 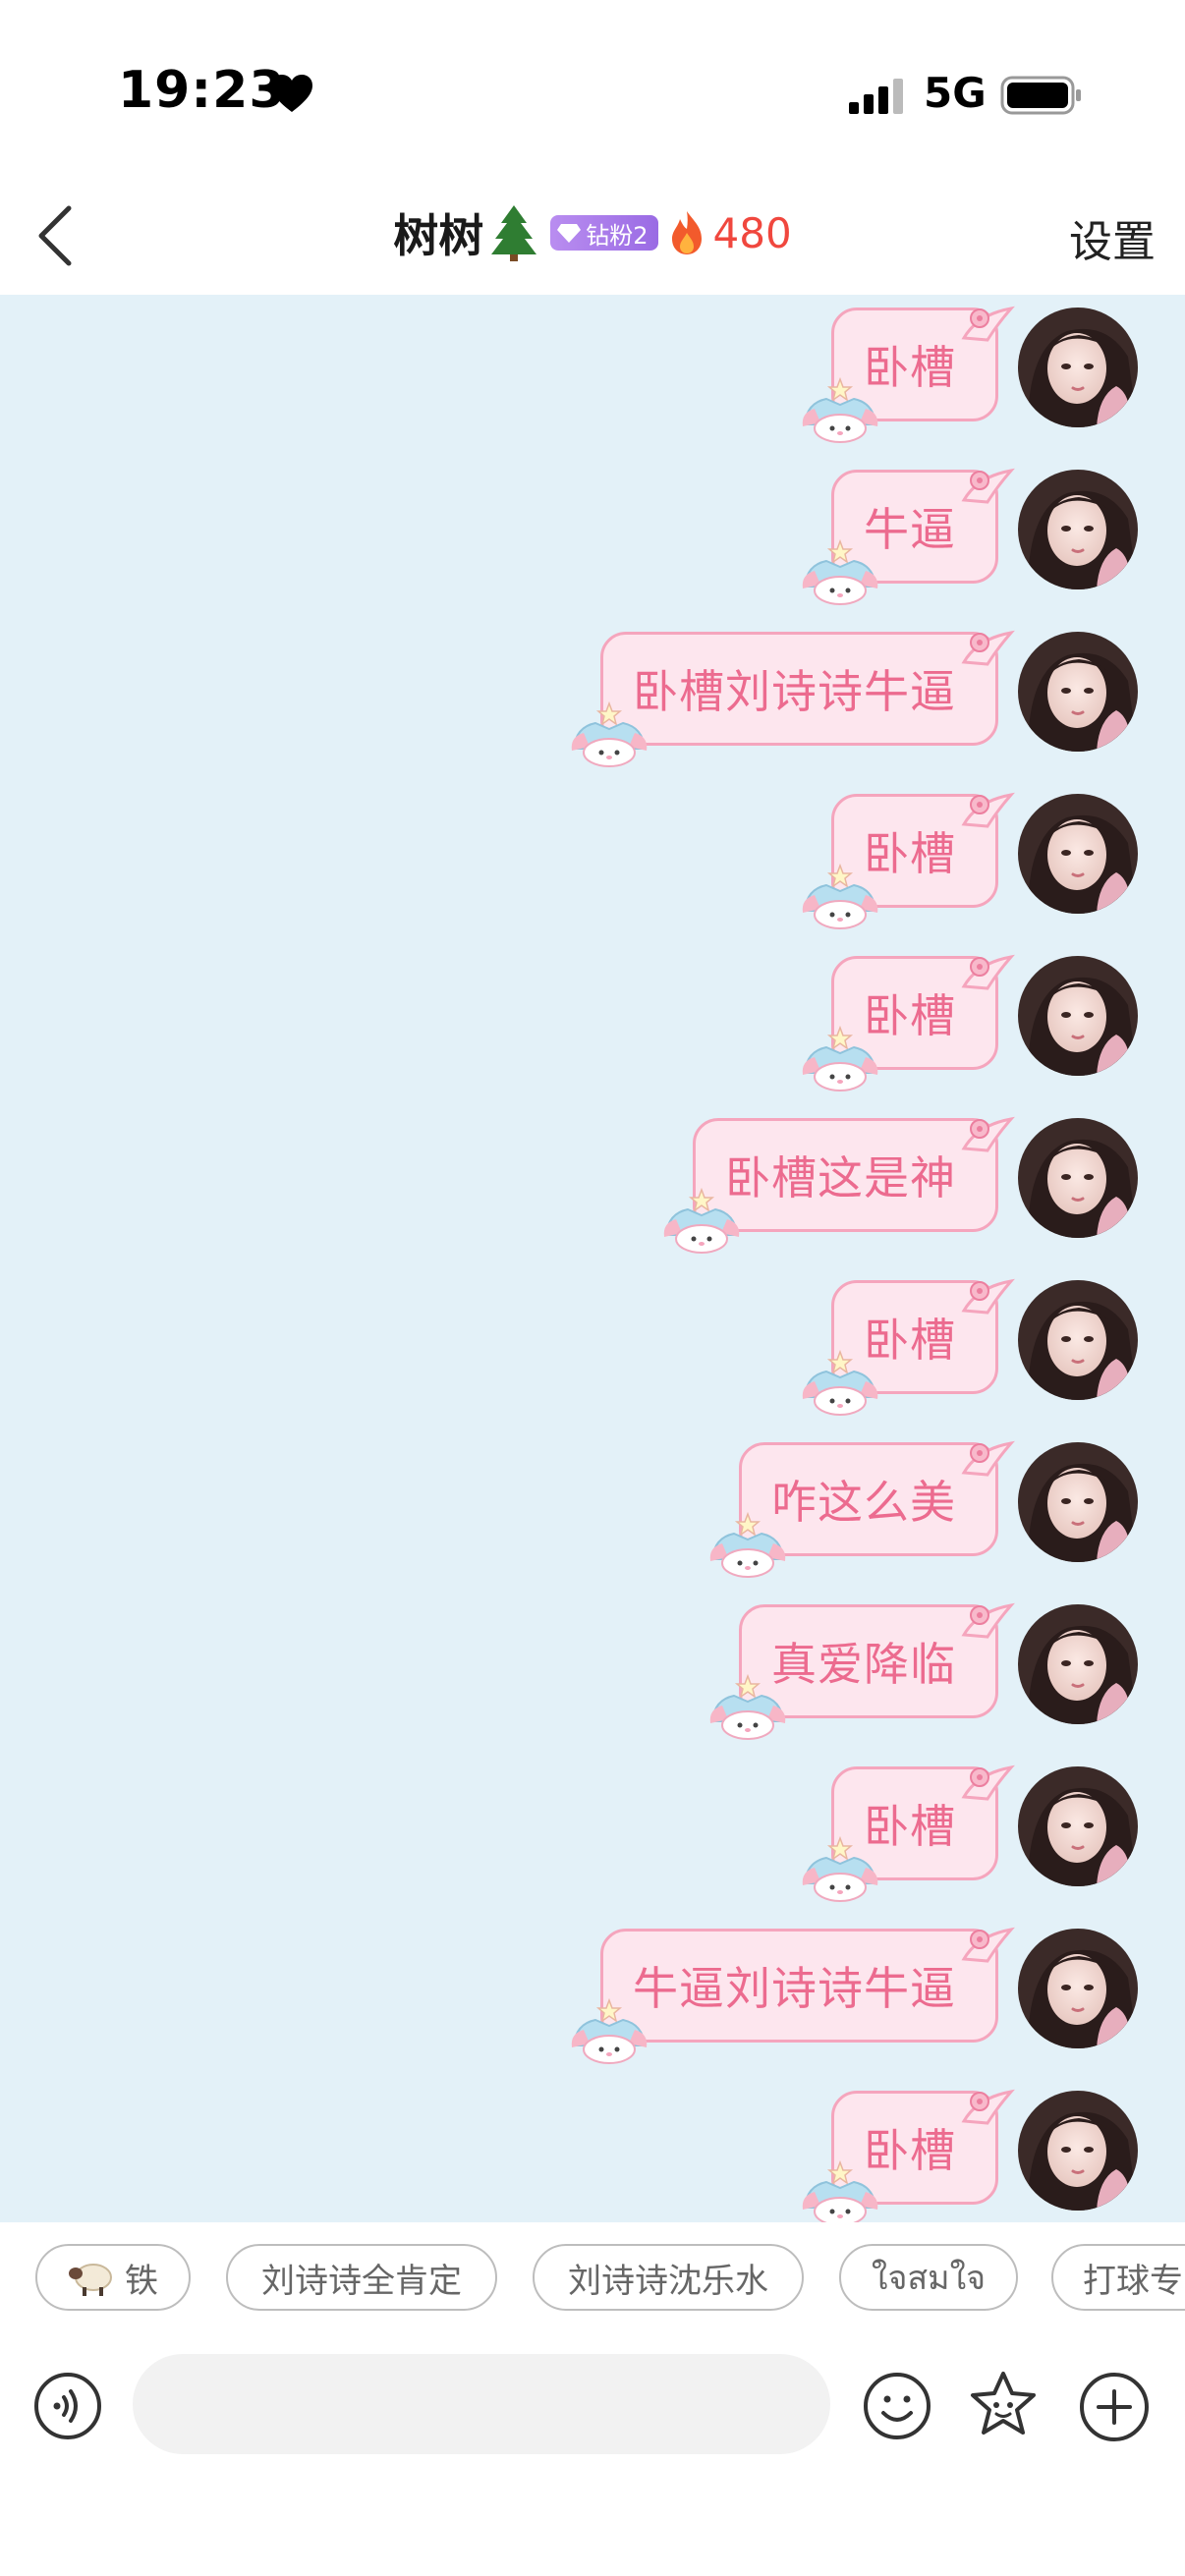 What do you see at coordinates (668, 2281) in the screenshot?
I see `quick-reply-label: 刘诗诗沈乐水` at bounding box center [668, 2281].